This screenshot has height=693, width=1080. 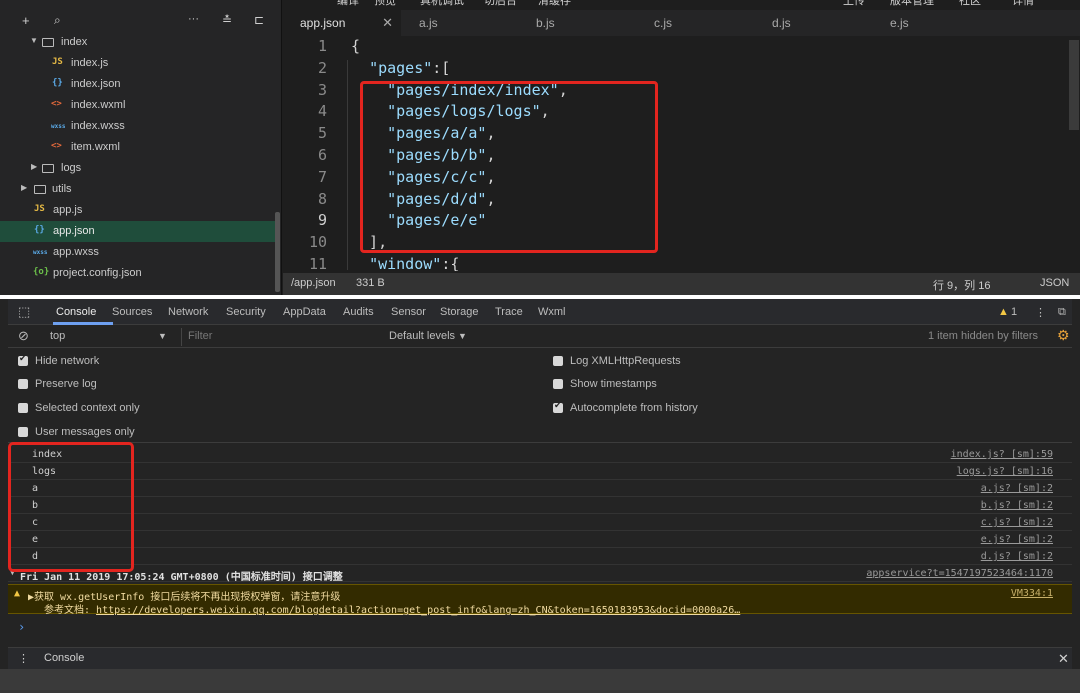 What do you see at coordinates (138, 231) in the screenshot?
I see `tree-item-app-json: {} app.json` at bounding box center [138, 231].